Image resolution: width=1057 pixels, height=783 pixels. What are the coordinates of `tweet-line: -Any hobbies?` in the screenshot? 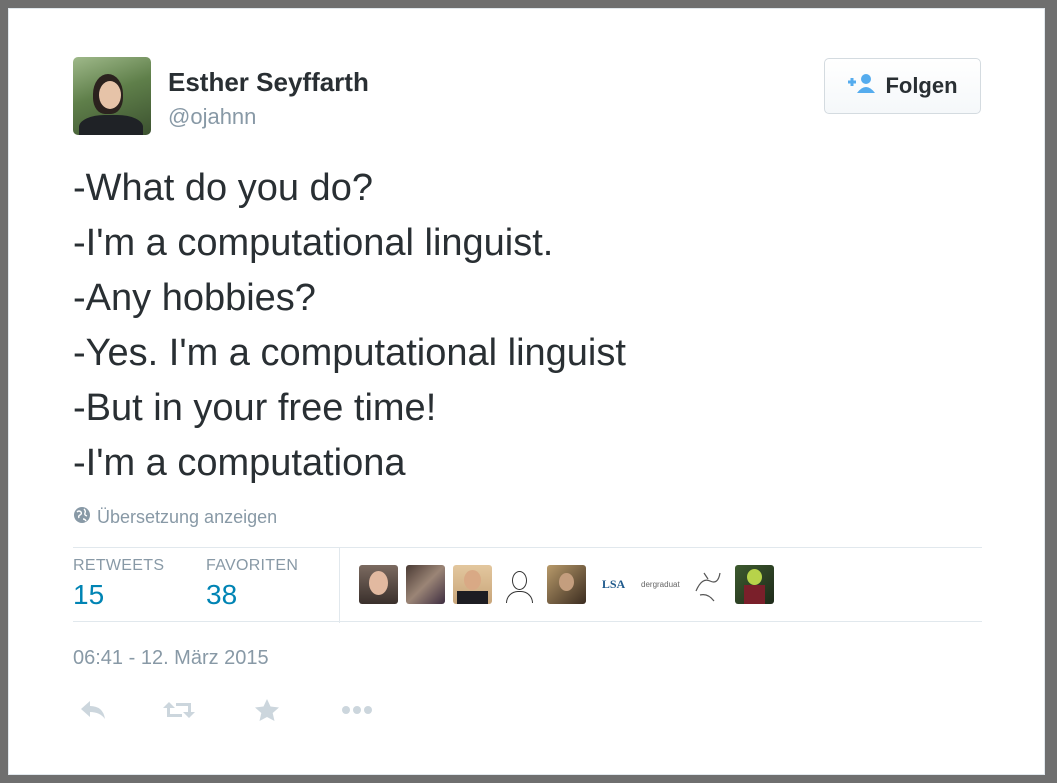 It's located at (194, 298).